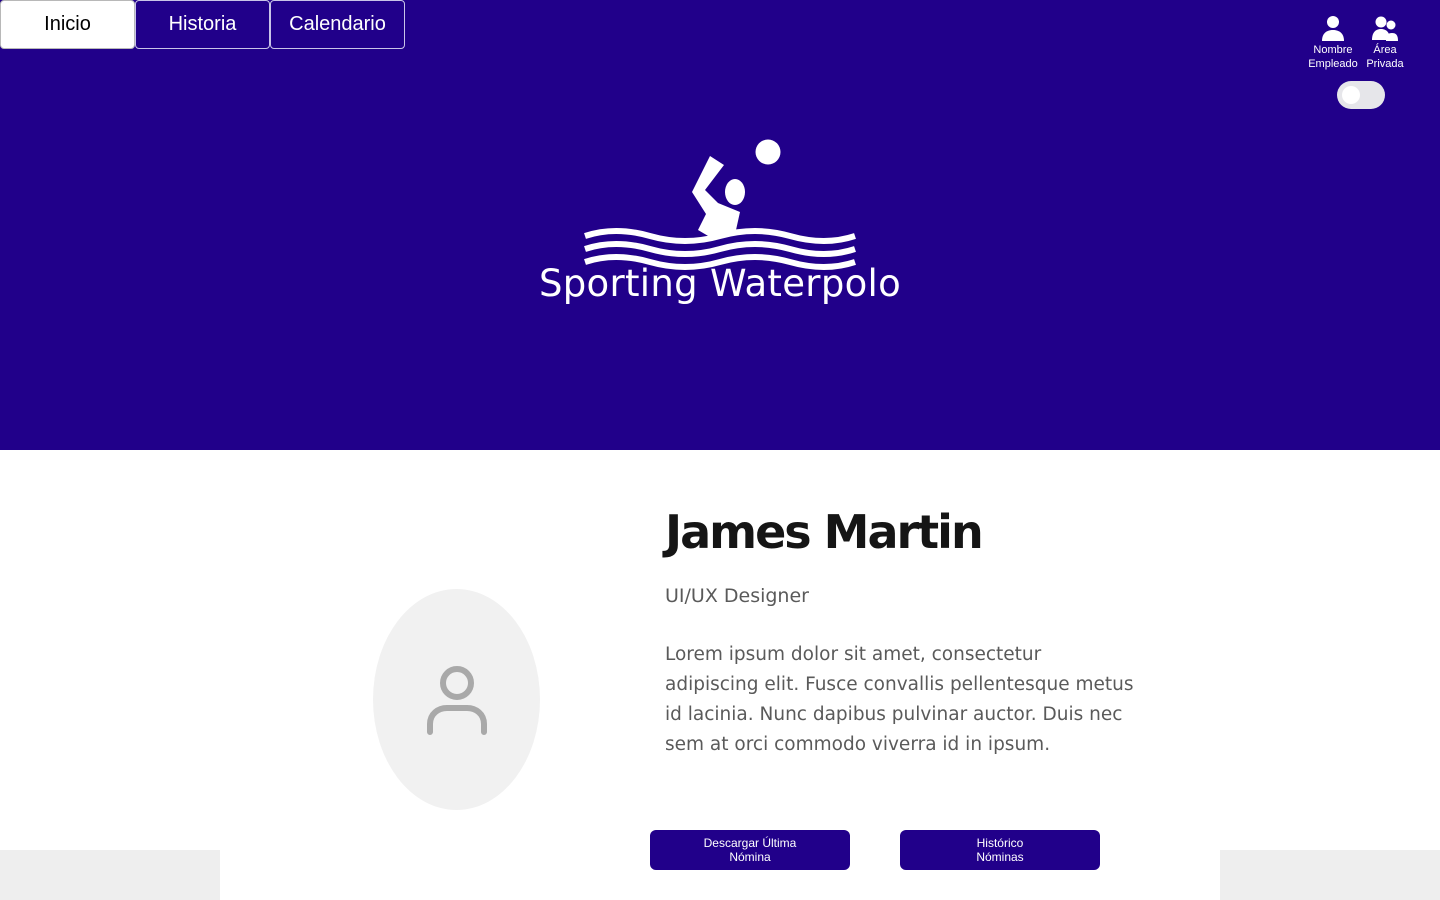  I want to click on top-nav: Inicio Historia Calendario, so click(202, 24).